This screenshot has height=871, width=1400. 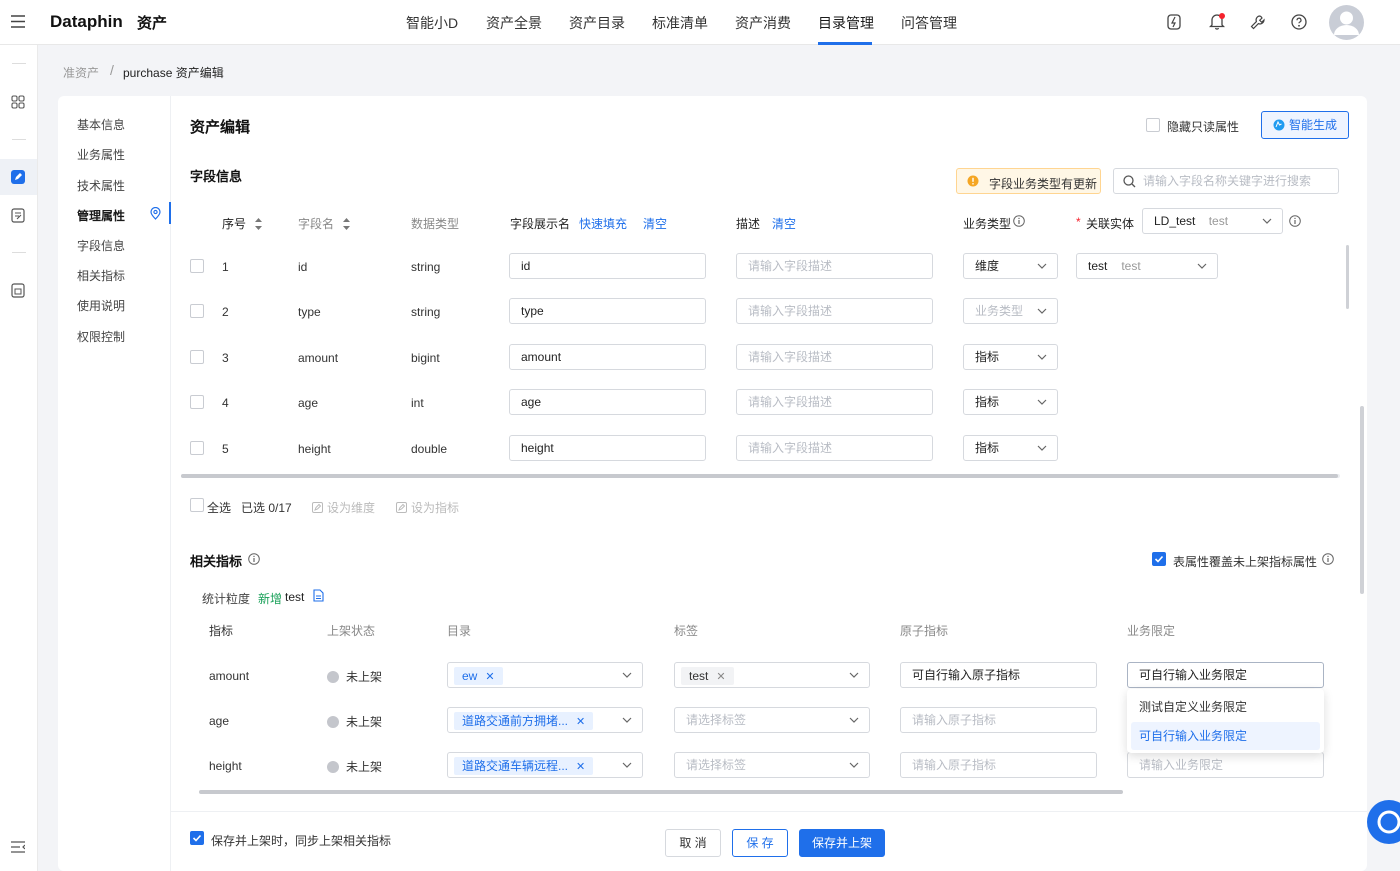 I want to click on sidenav-usage: 使用说明, so click(x=101, y=305).